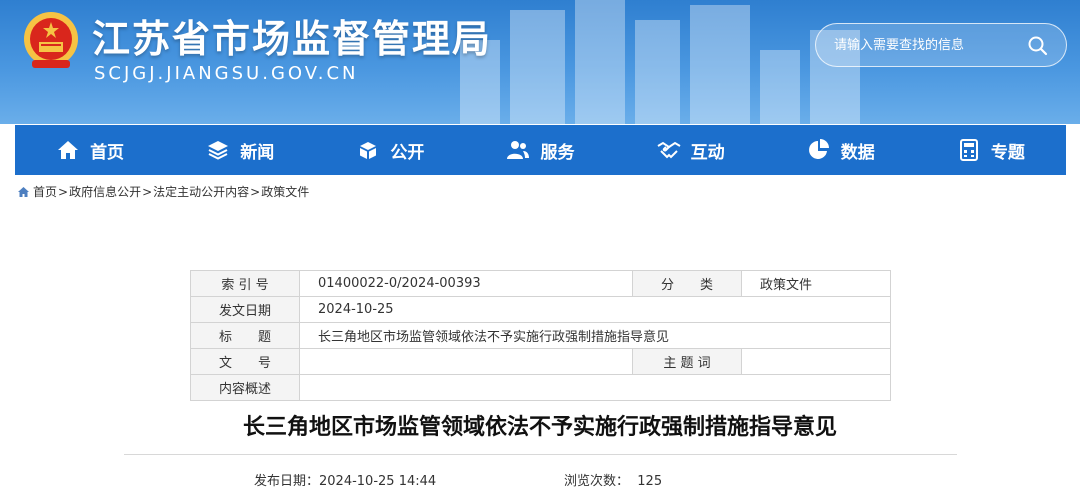  I want to click on docno-label: 文 号, so click(245, 361).